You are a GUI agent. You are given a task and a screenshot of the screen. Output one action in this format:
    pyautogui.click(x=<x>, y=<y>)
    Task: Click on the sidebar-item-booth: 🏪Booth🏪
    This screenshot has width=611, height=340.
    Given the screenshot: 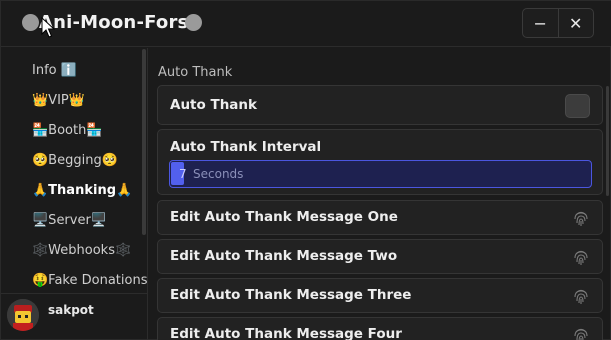 What is the action you would take?
    pyautogui.click(x=67, y=130)
    